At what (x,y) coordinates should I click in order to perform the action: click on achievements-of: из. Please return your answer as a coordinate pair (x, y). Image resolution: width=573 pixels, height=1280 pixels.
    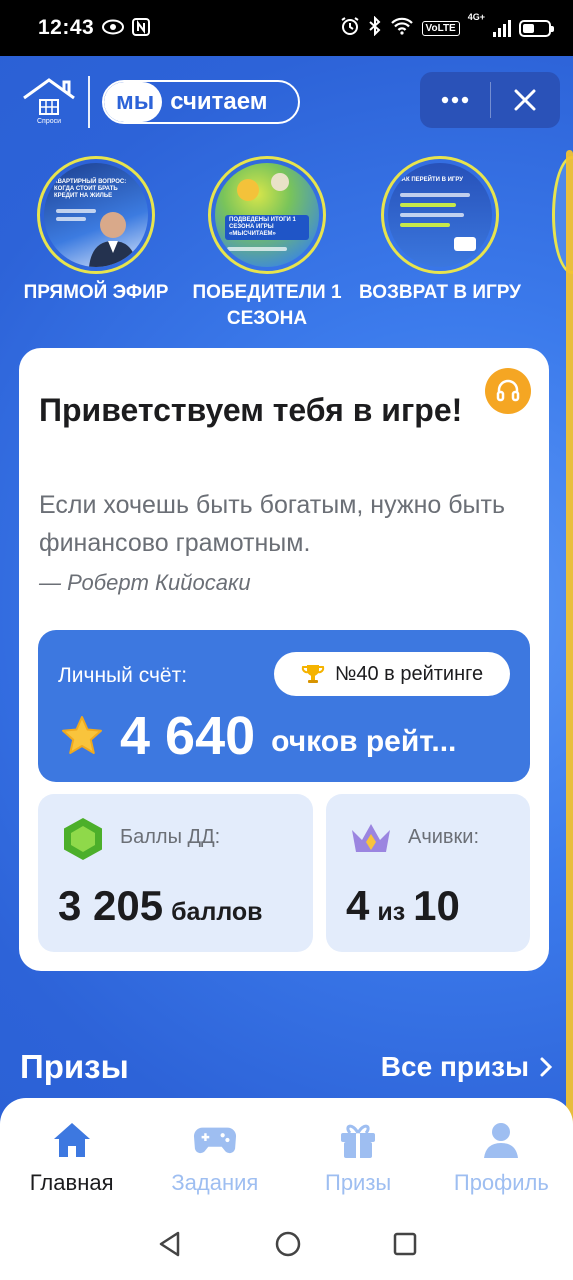
    Looking at the image, I should click on (391, 912).